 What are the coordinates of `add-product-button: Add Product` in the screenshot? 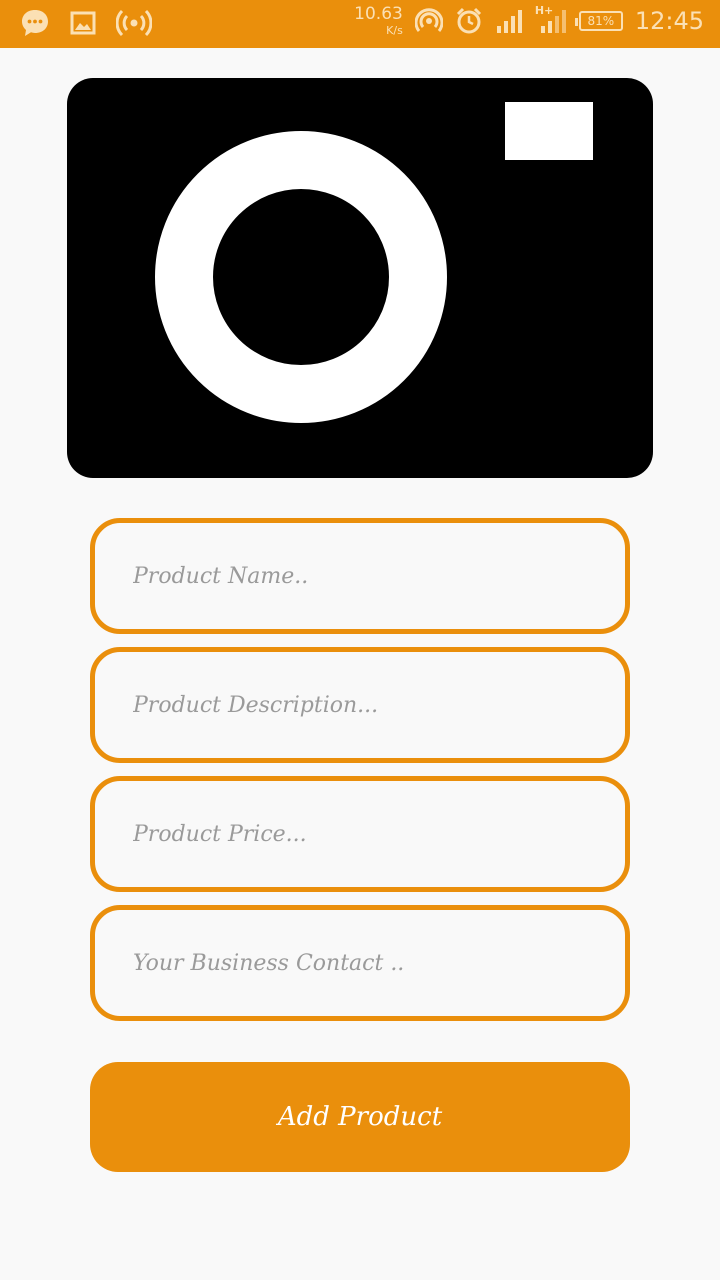 It's located at (360, 1117).